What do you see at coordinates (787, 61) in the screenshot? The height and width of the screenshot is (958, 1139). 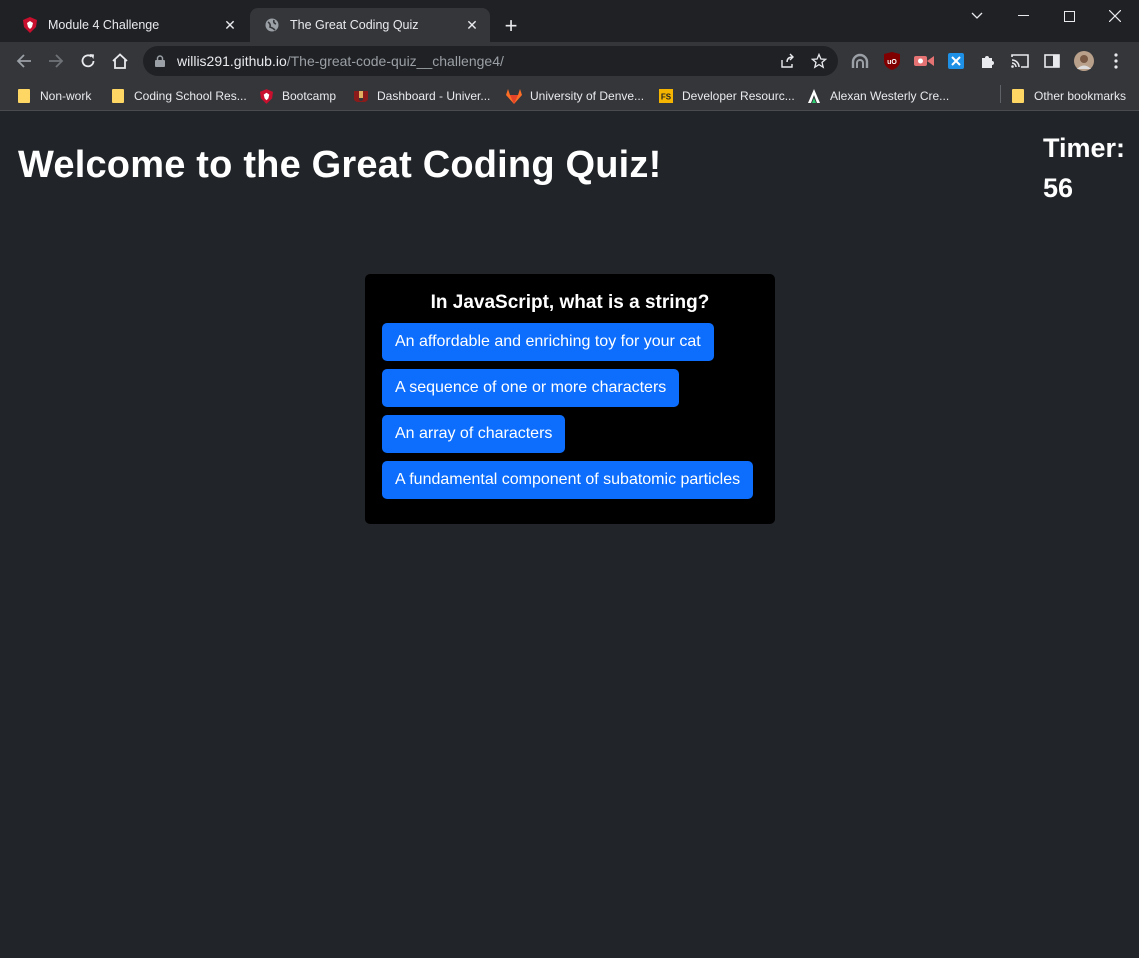 I see `share-icon` at bounding box center [787, 61].